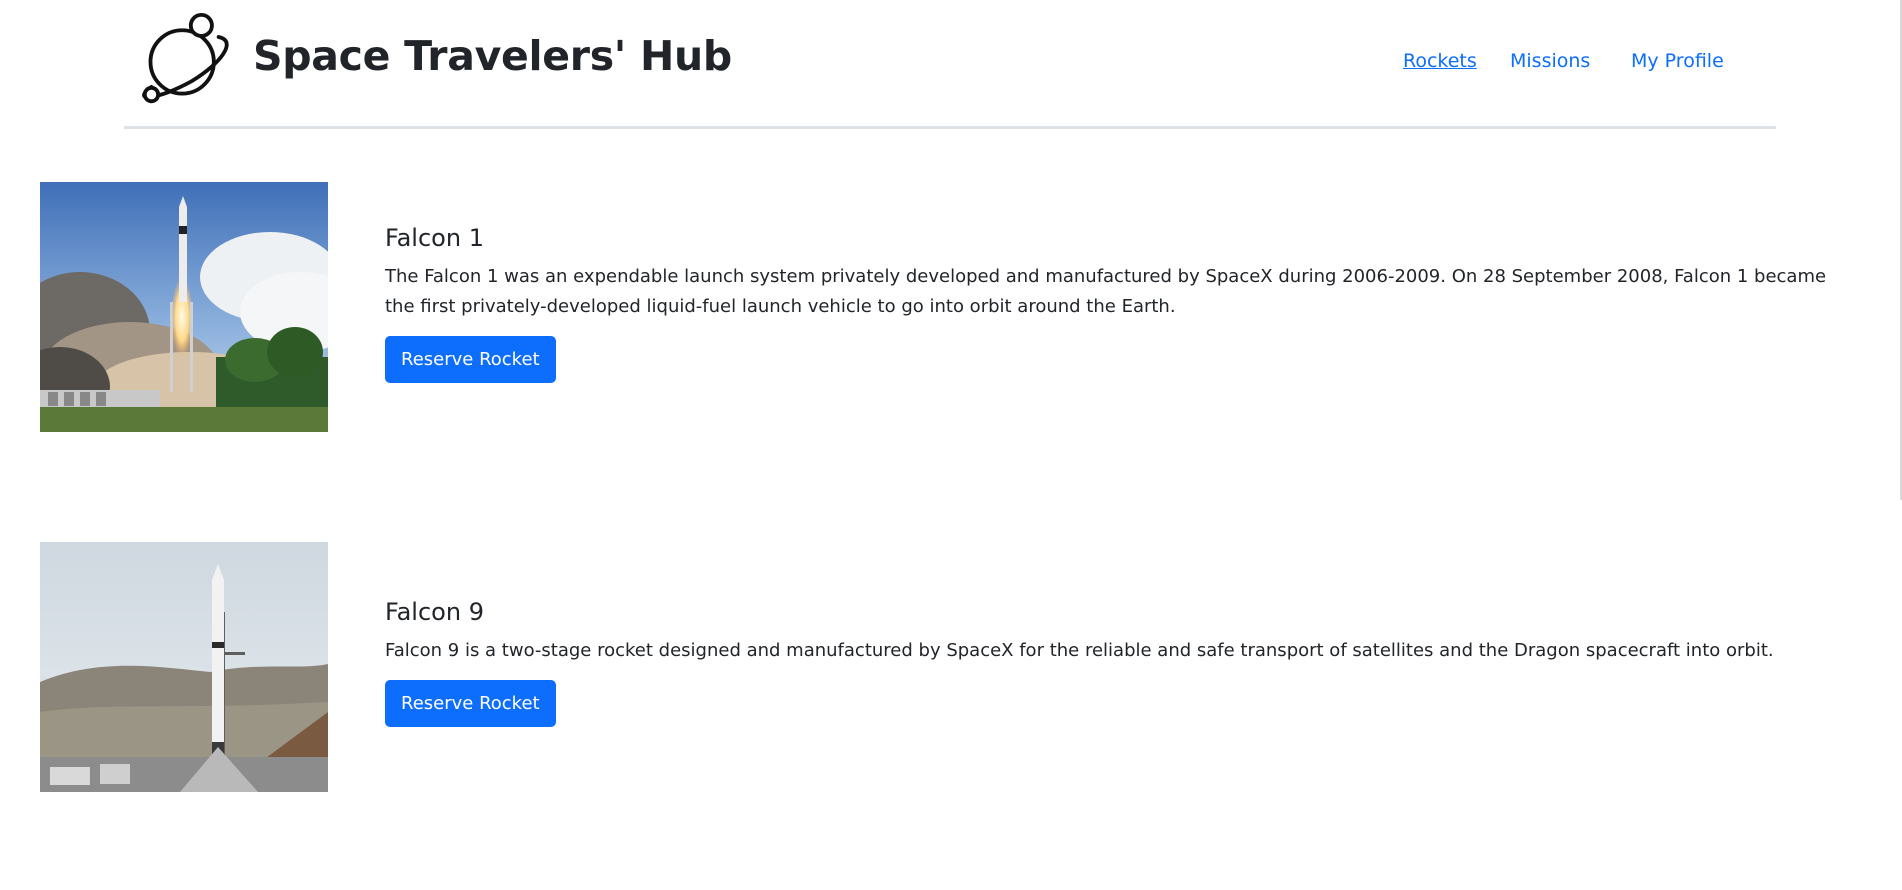 Image resolution: width=1902 pixels, height=890 pixels. Describe the element at coordinates (1677, 61) in the screenshot. I see `nav-link-my-profile: My Profile` at that location.